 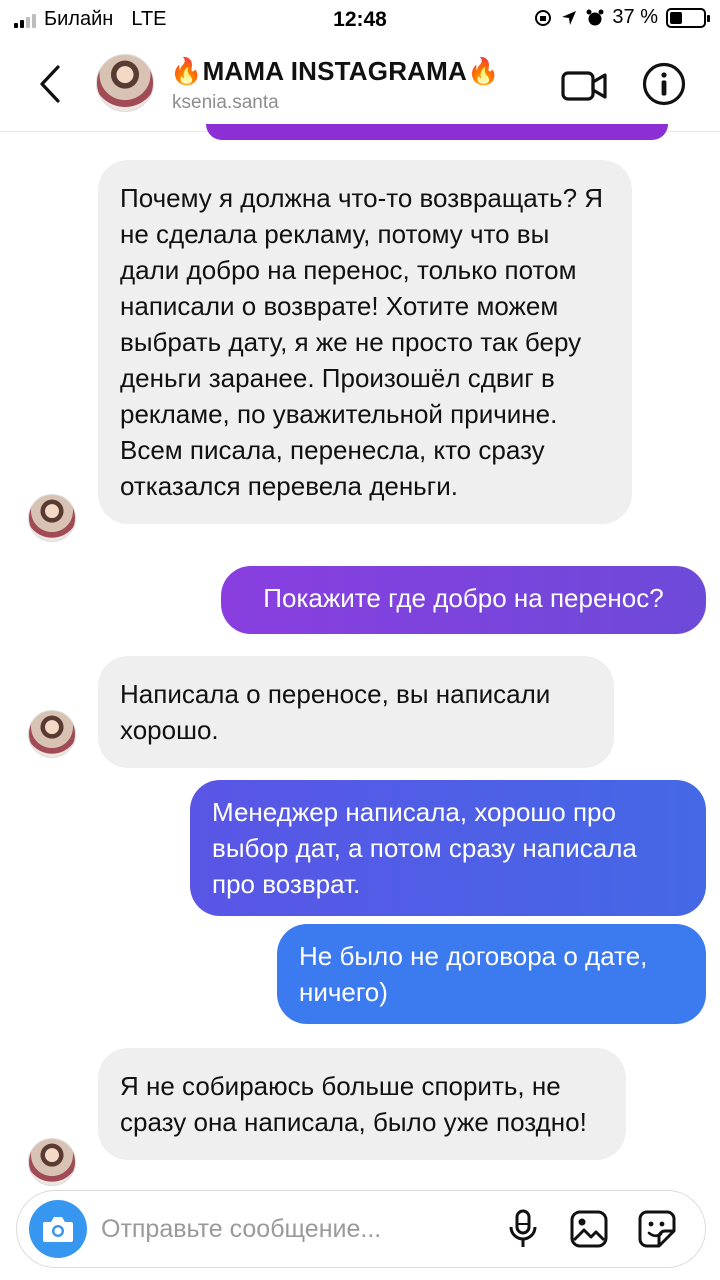 I want to click on back-button, so click(x=50, y=84).